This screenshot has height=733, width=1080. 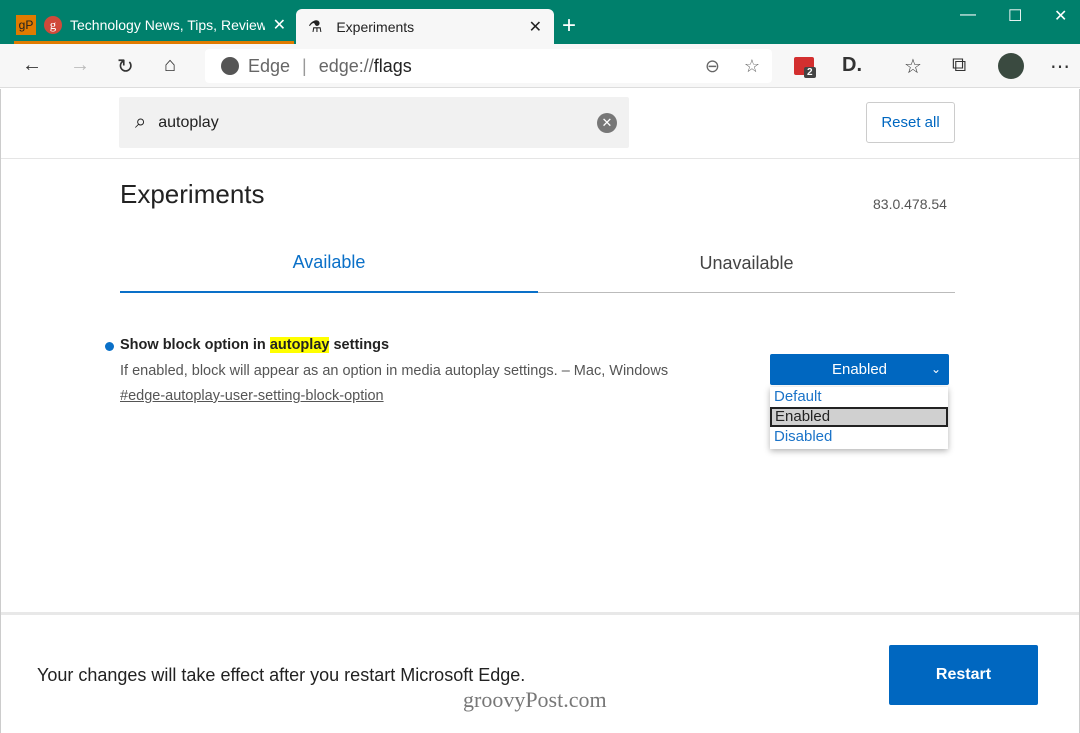 I want to click on extension-icon: 2, so click(x=805, y=67).